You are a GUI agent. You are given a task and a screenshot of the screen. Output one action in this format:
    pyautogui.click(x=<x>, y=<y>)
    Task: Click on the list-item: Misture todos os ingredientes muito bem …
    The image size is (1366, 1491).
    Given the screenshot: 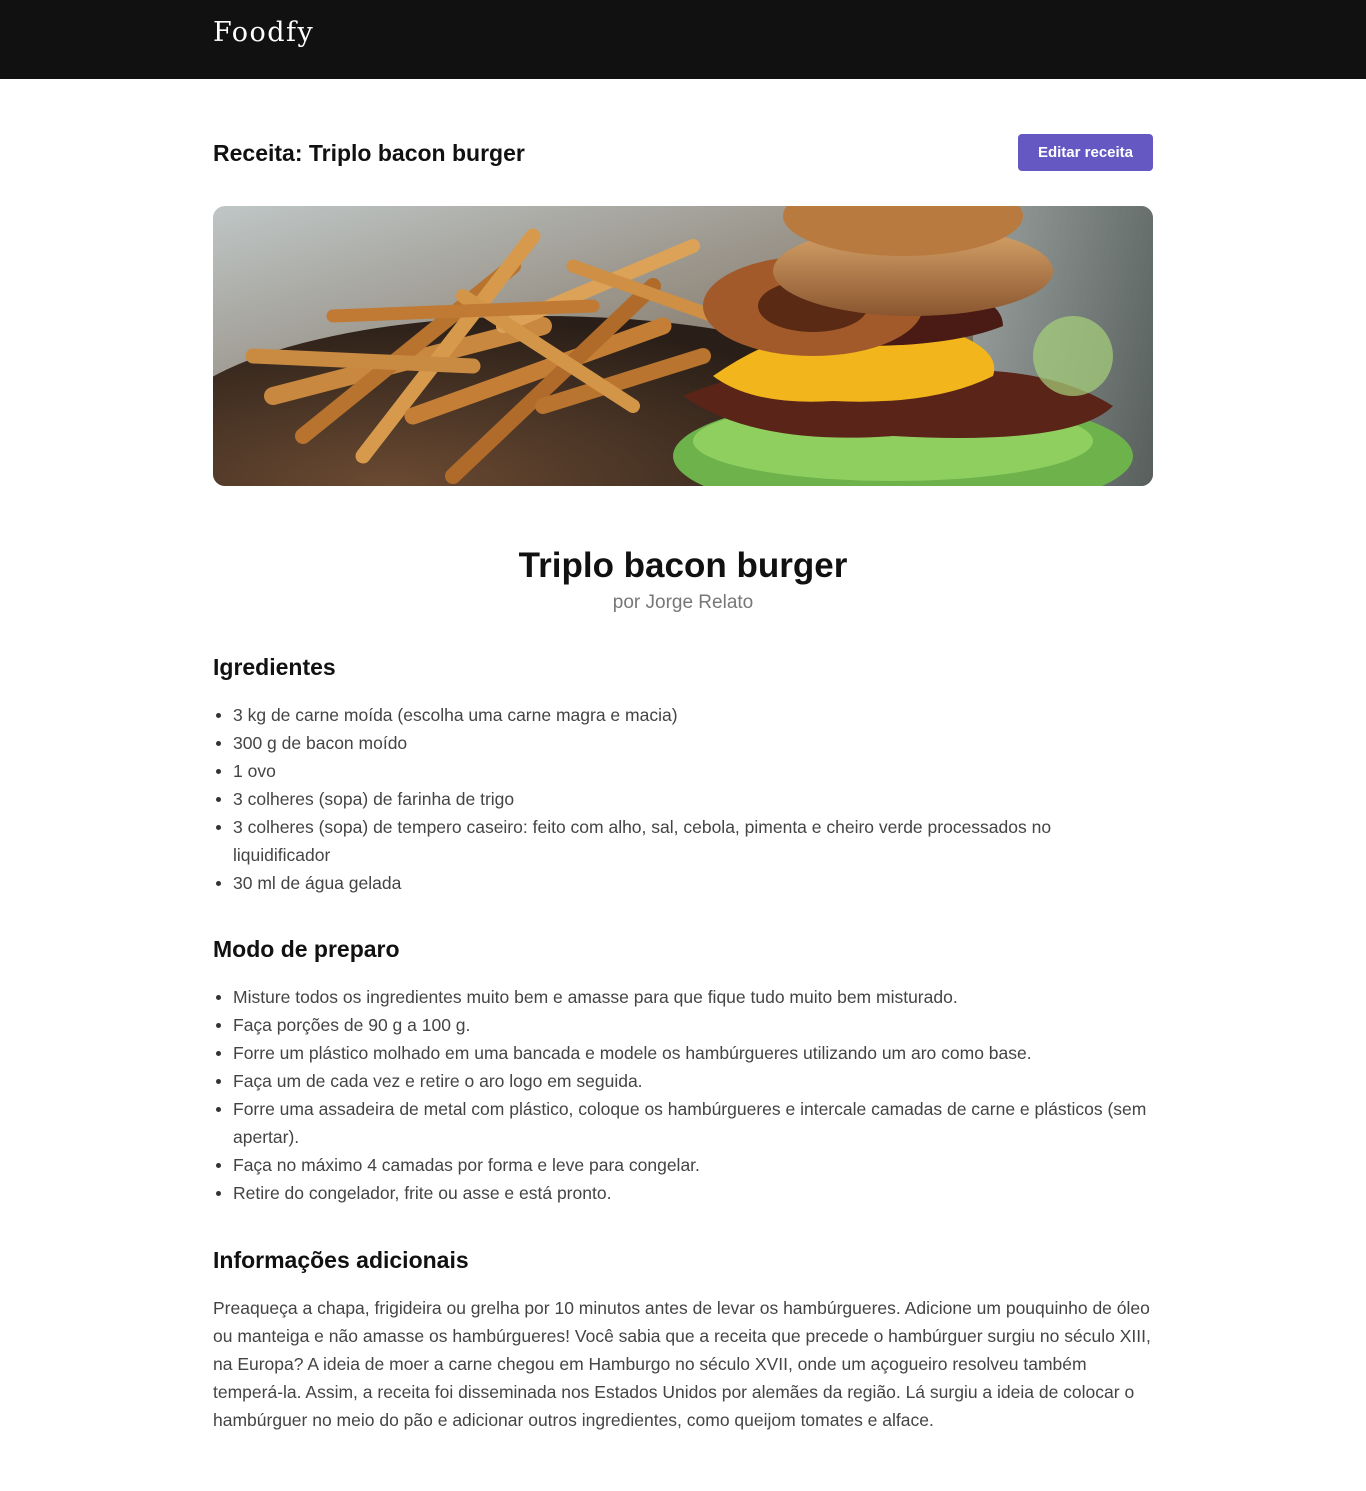 What is the action you would take?
    pyautogui.click(x=683, y=997)
    